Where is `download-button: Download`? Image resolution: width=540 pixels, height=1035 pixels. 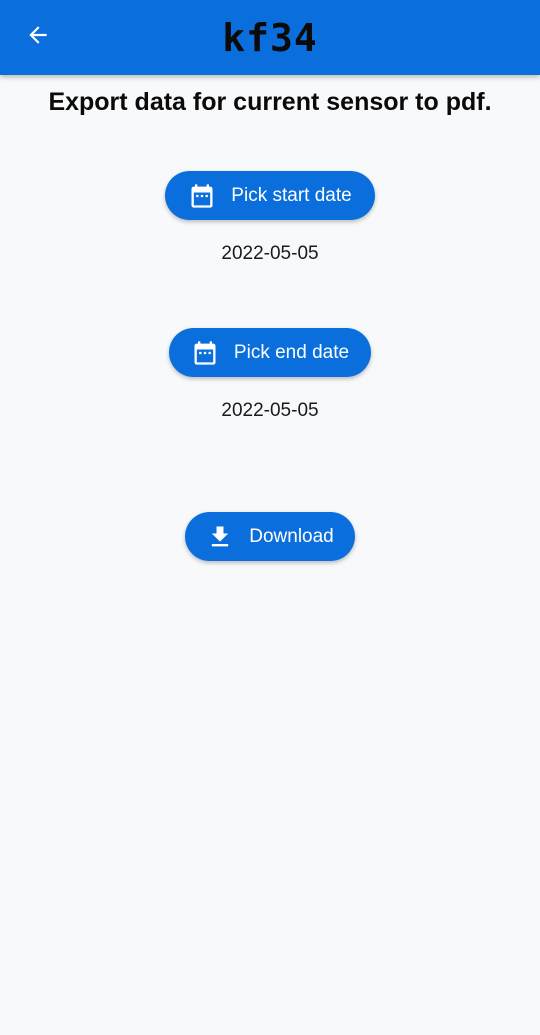 download-button: Download is located at coordinates (270, 536).